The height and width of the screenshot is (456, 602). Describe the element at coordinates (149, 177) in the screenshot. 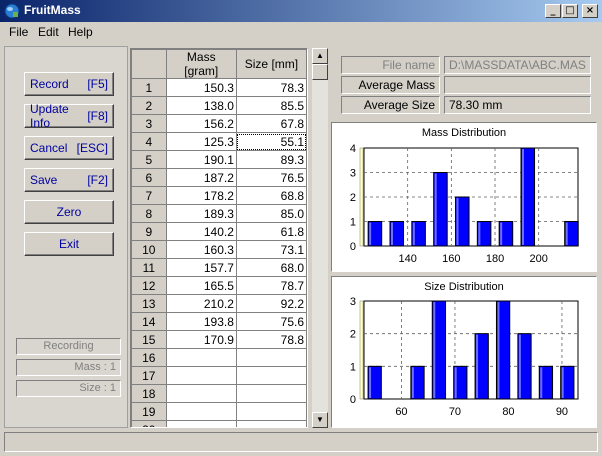

I see `row-number: 6` at that location.